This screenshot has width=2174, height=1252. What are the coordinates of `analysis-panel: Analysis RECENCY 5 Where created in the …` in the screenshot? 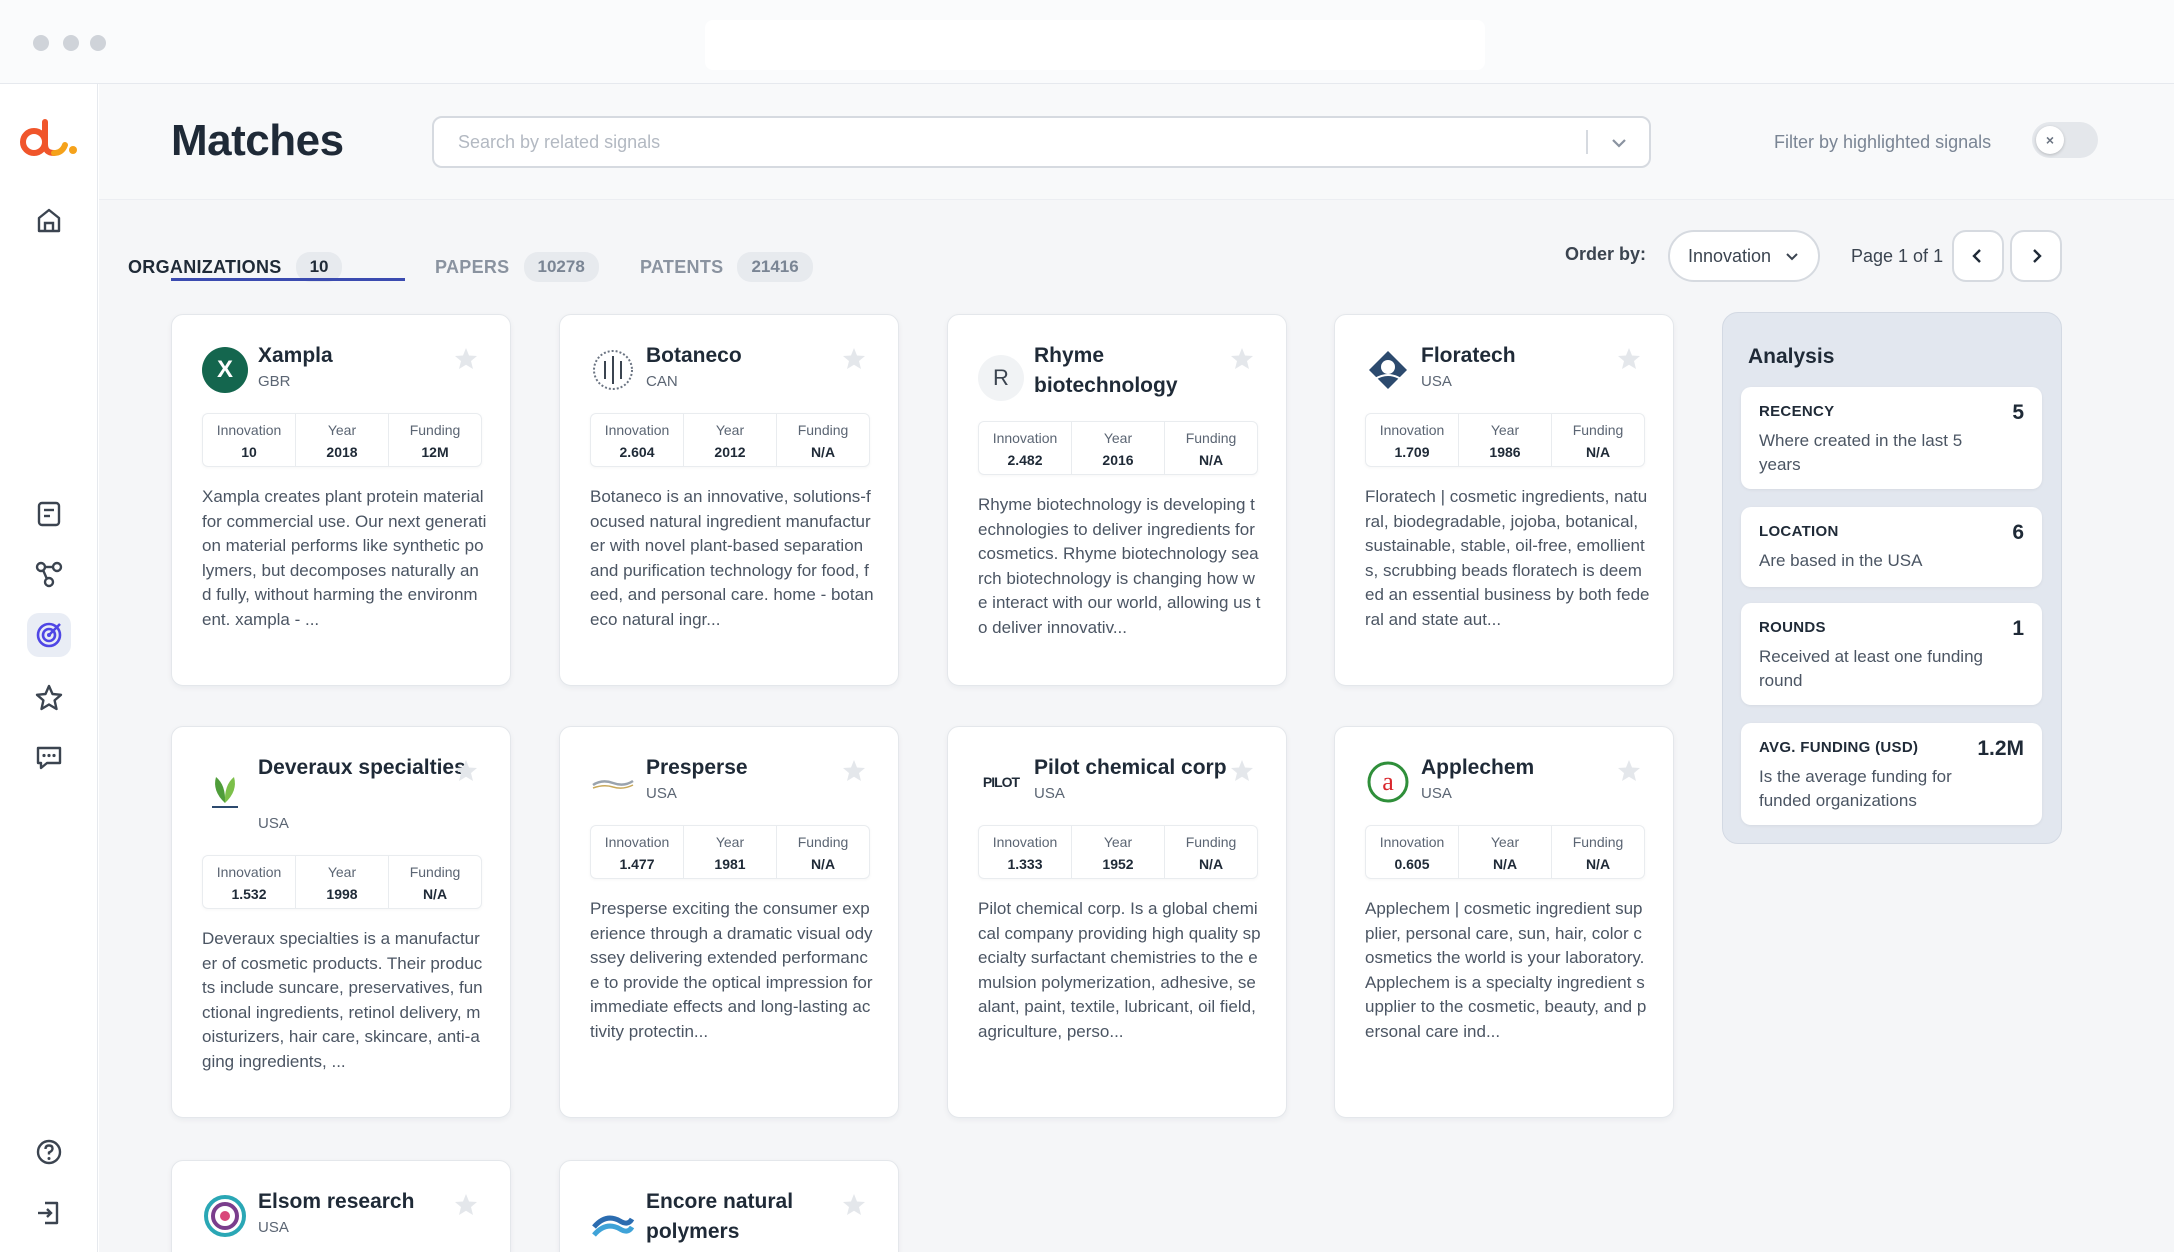 It's located at (1892, 578).